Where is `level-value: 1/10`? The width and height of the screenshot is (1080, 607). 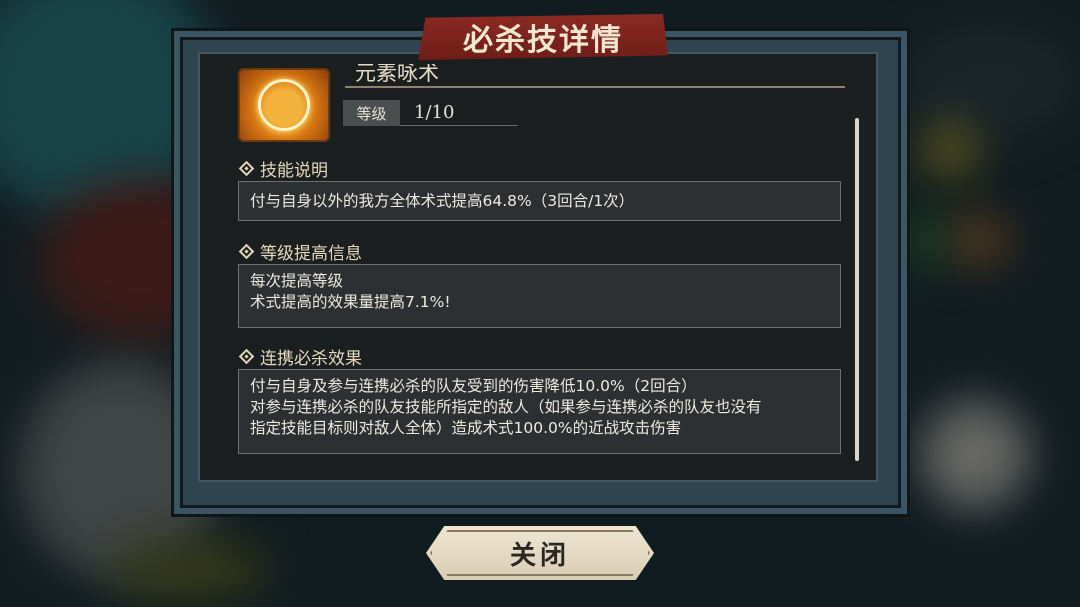 level-value: 1/10 is located at coordinates (459, 113).